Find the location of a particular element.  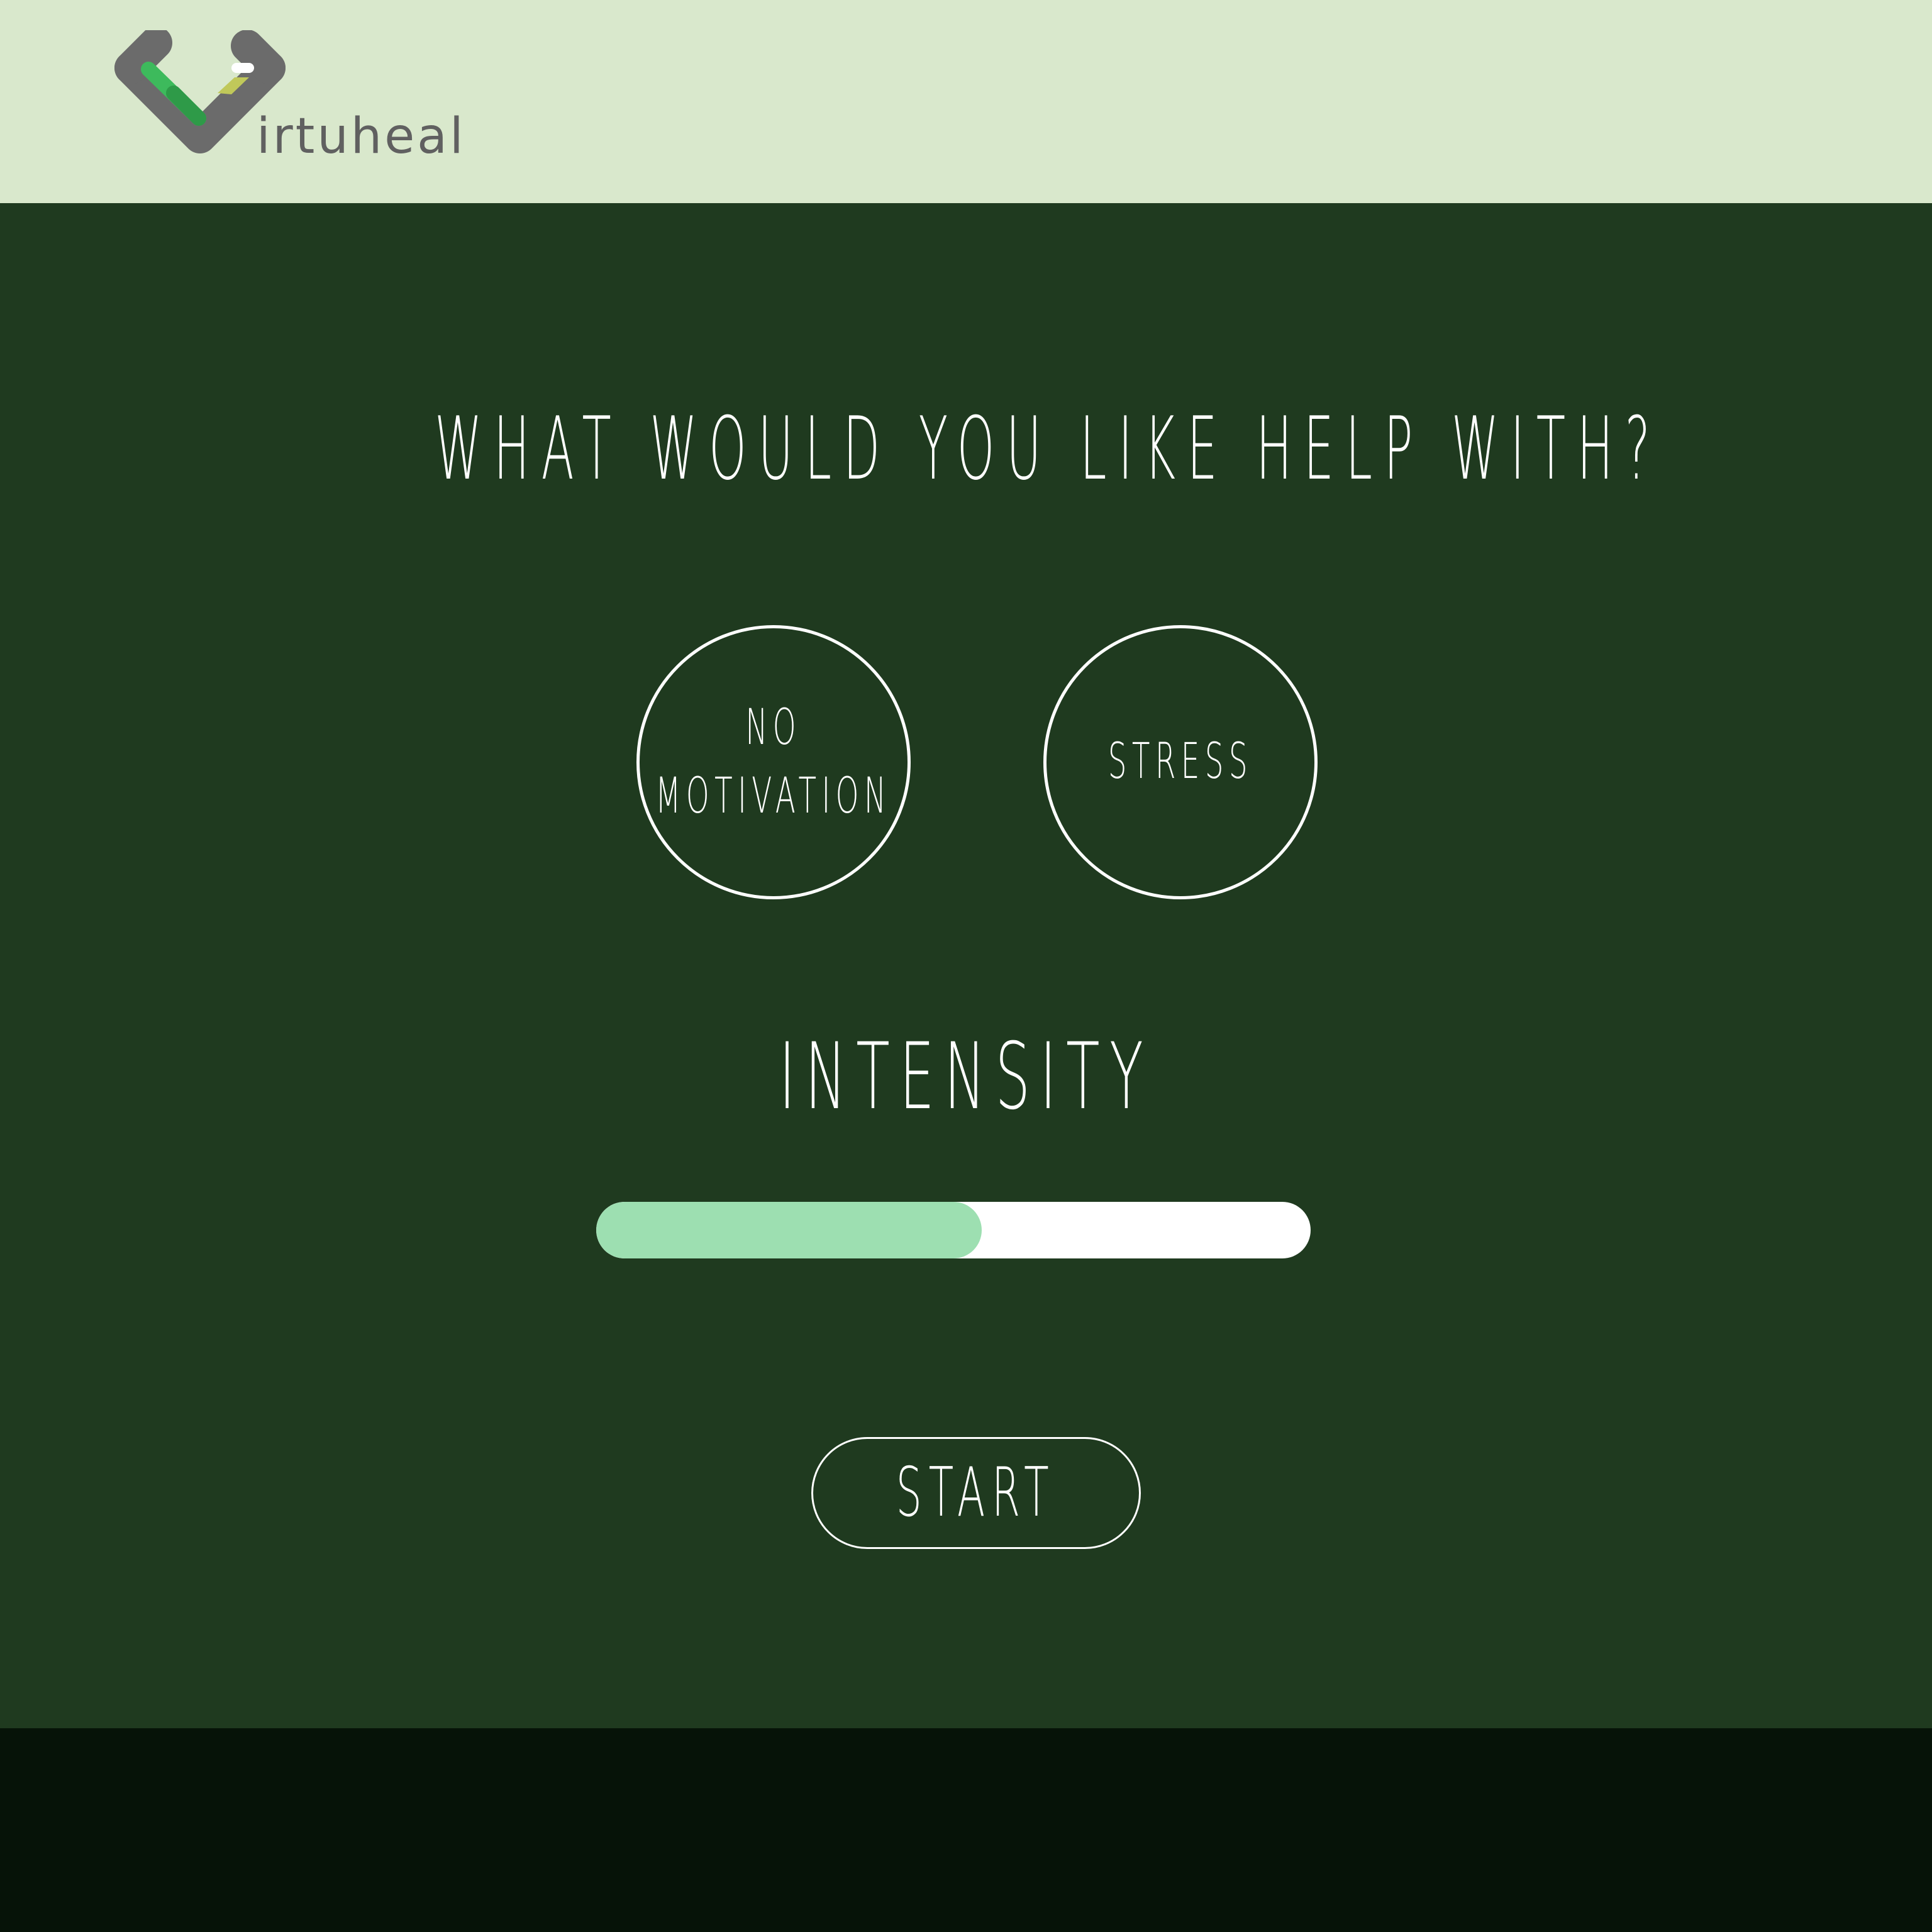

option-label: STRESS is located at coordinates (1180, 762).